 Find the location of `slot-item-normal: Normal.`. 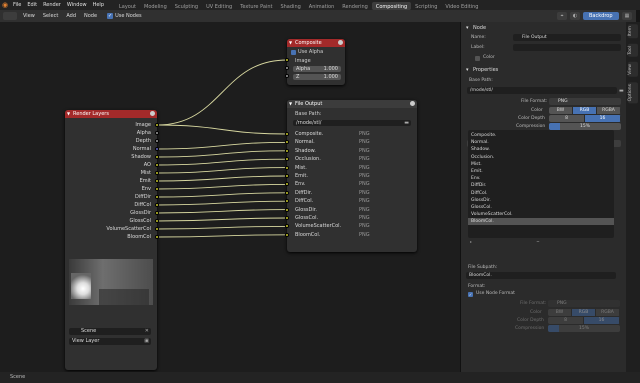

slot-item-normal: Normal. is located at coordinates (541, 142).